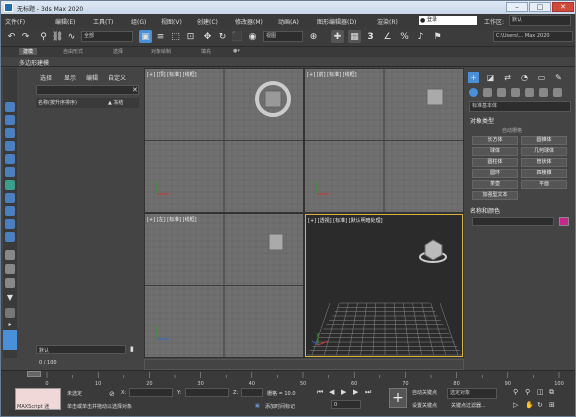 This screenshot has height=417, width=576. I want to click on object-color-swatch, so click(564, 221).